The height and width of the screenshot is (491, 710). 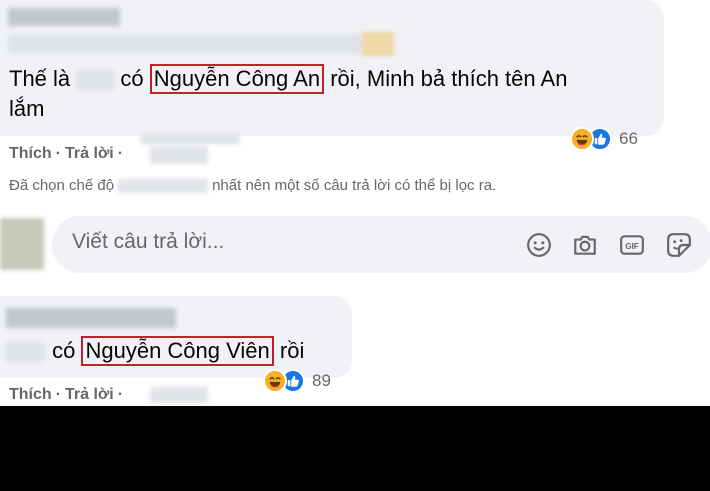 I want to click on comment-text-after: rồi, so click(x=289, y=350).